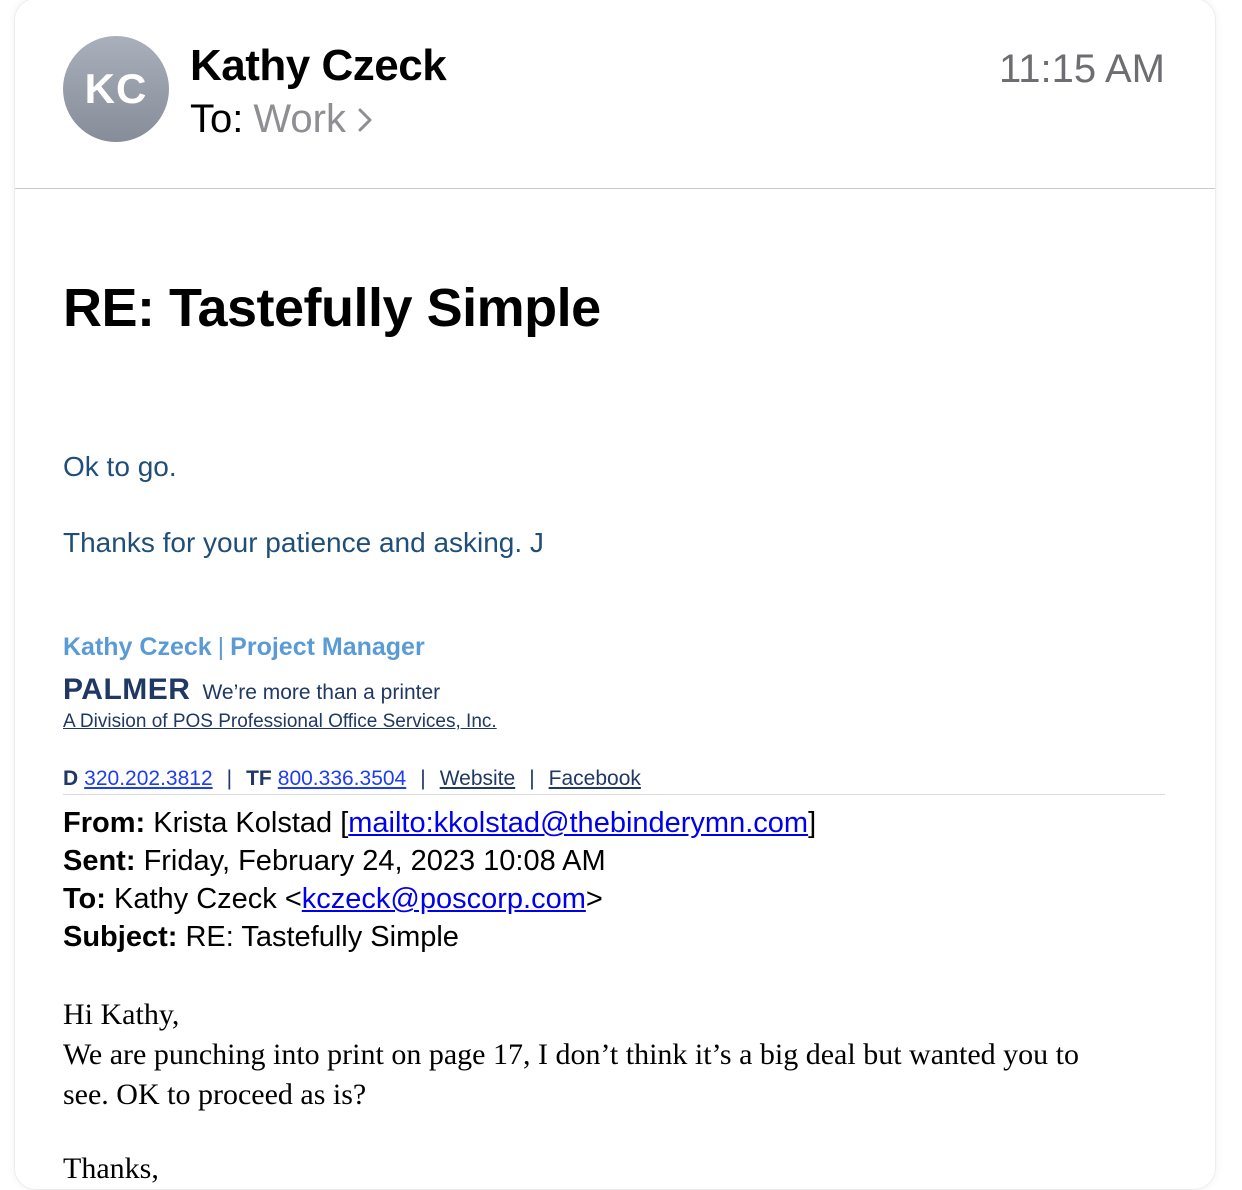 Image resolution: width=1242 pixels, height=1190 pixels. I want to click on quoted-sent: Sent: Friday, February 24, 2023 10:08 AM, so click(334, 861).